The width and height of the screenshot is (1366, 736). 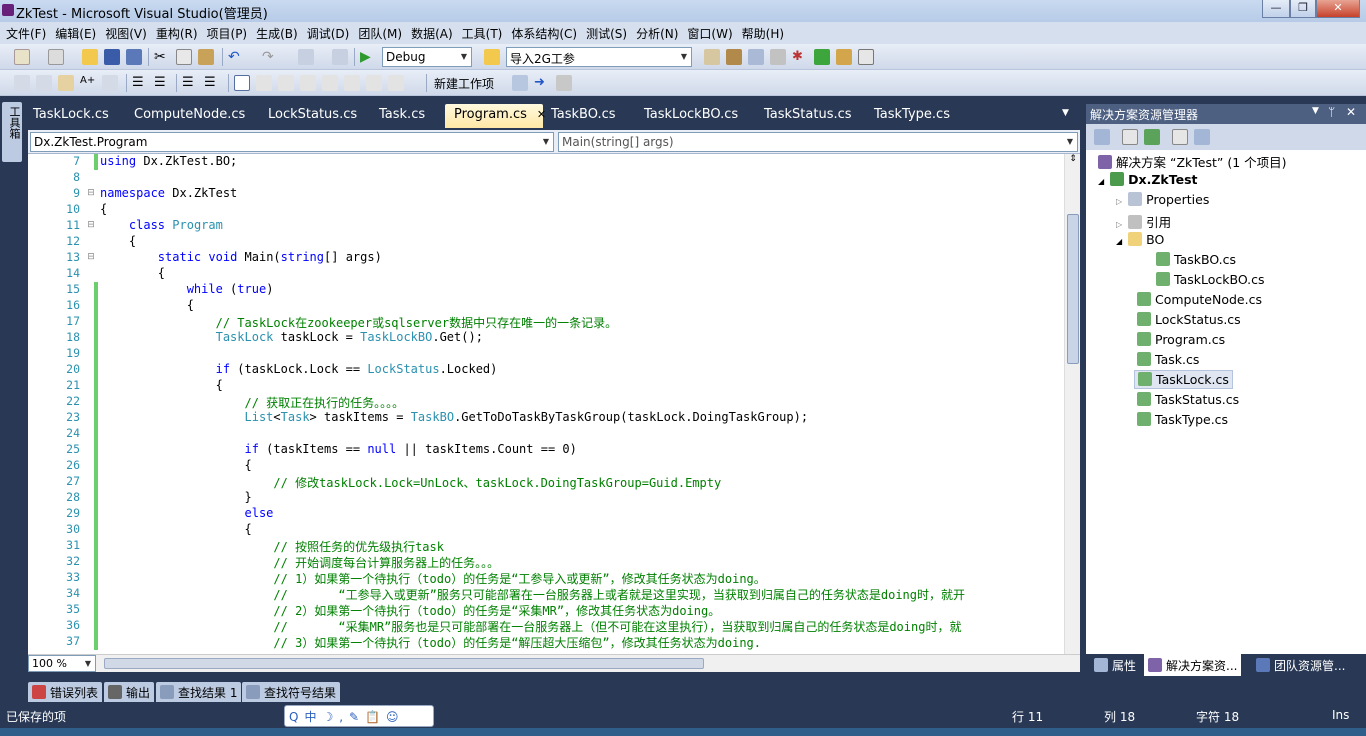 What do you see at coordinates (542, 83) in the screenshot?
I see `go-arrow-icon: ➜` at bounding box center [542, 83].